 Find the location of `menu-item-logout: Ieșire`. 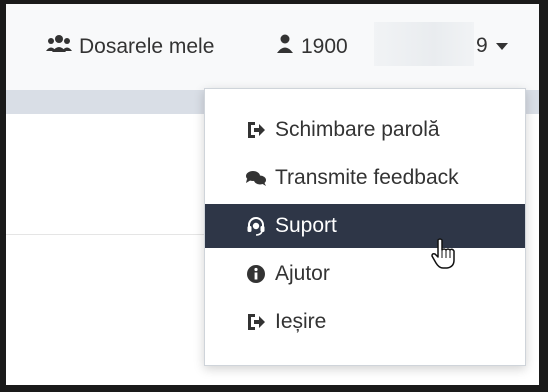

menu-item-logout: Ieșire is located at coordinates (365, 322).